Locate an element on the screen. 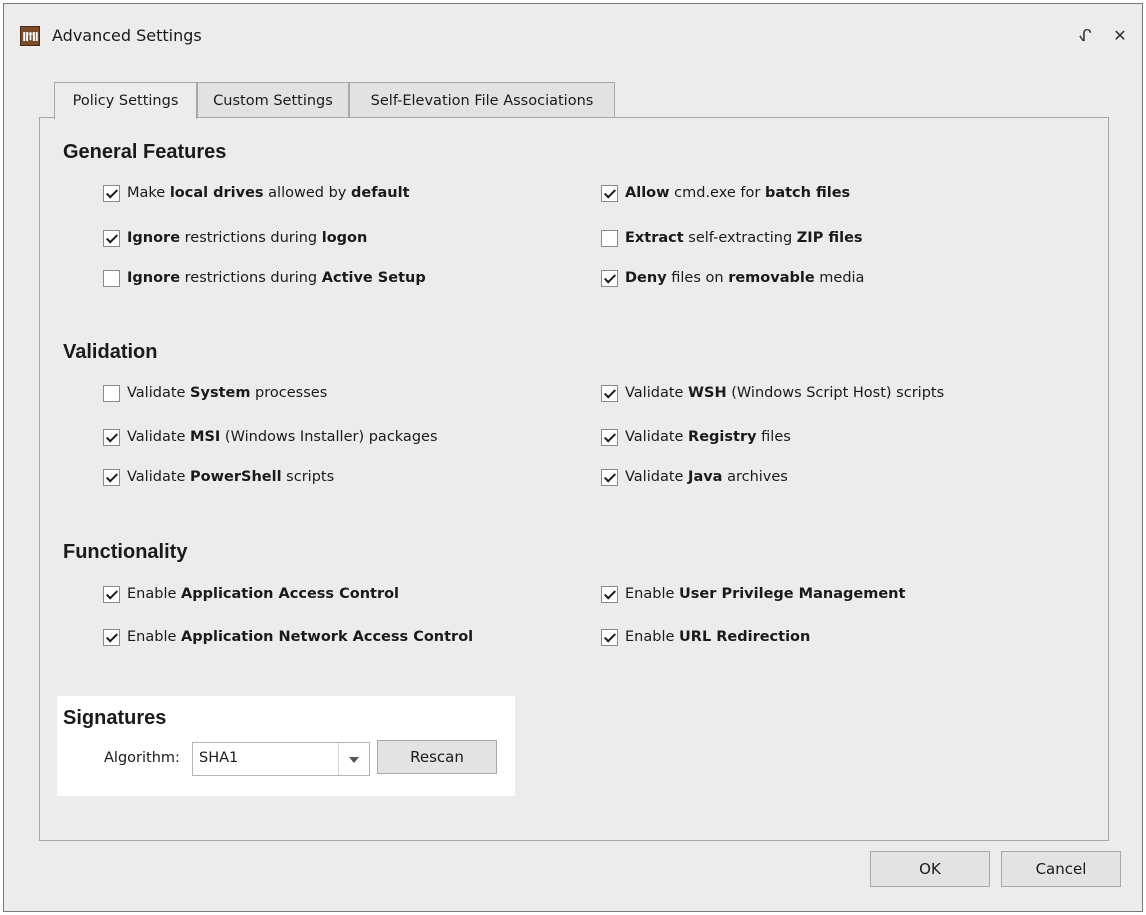 This screenshot has height=915, width=1146. checkbox-label: Validate System processes is located at coordinates (227, 393).